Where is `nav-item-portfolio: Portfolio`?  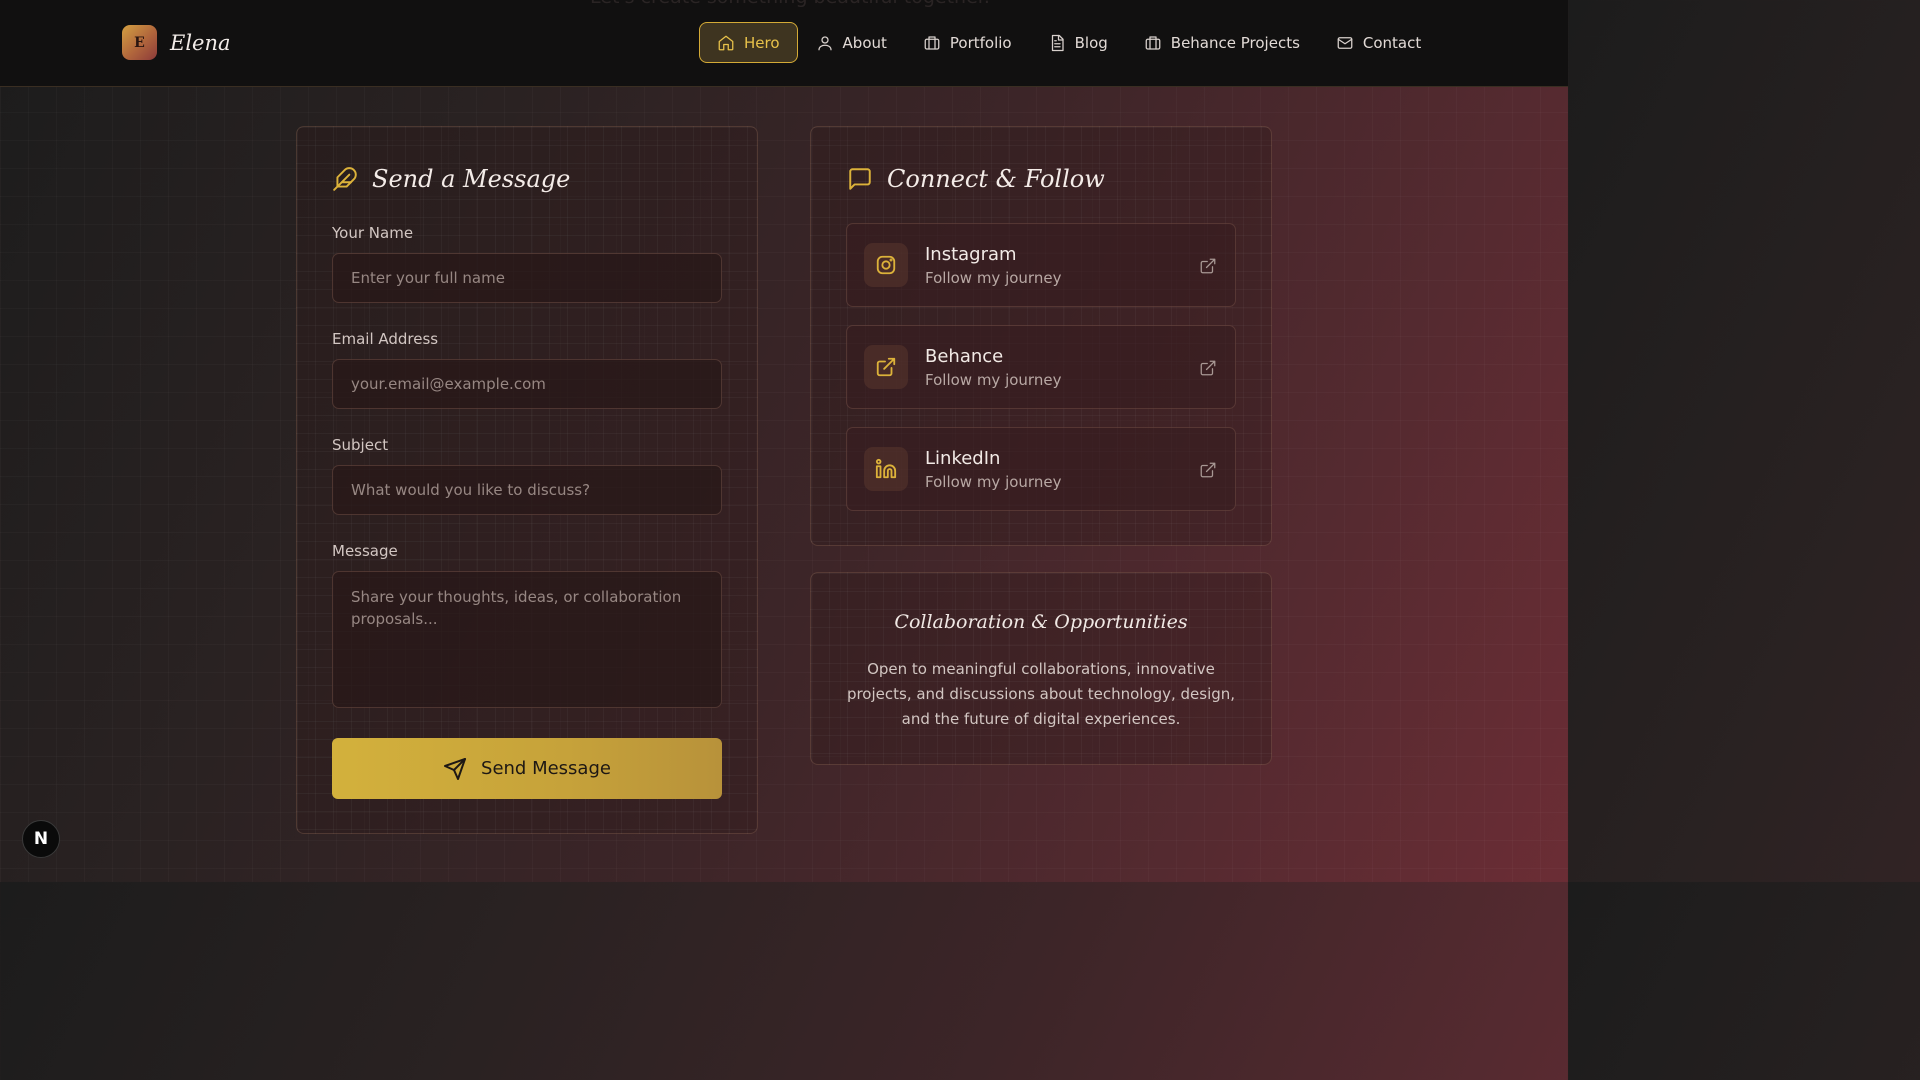
nav-item-portfolio: Portfolio is located at coordinates (967, 42).